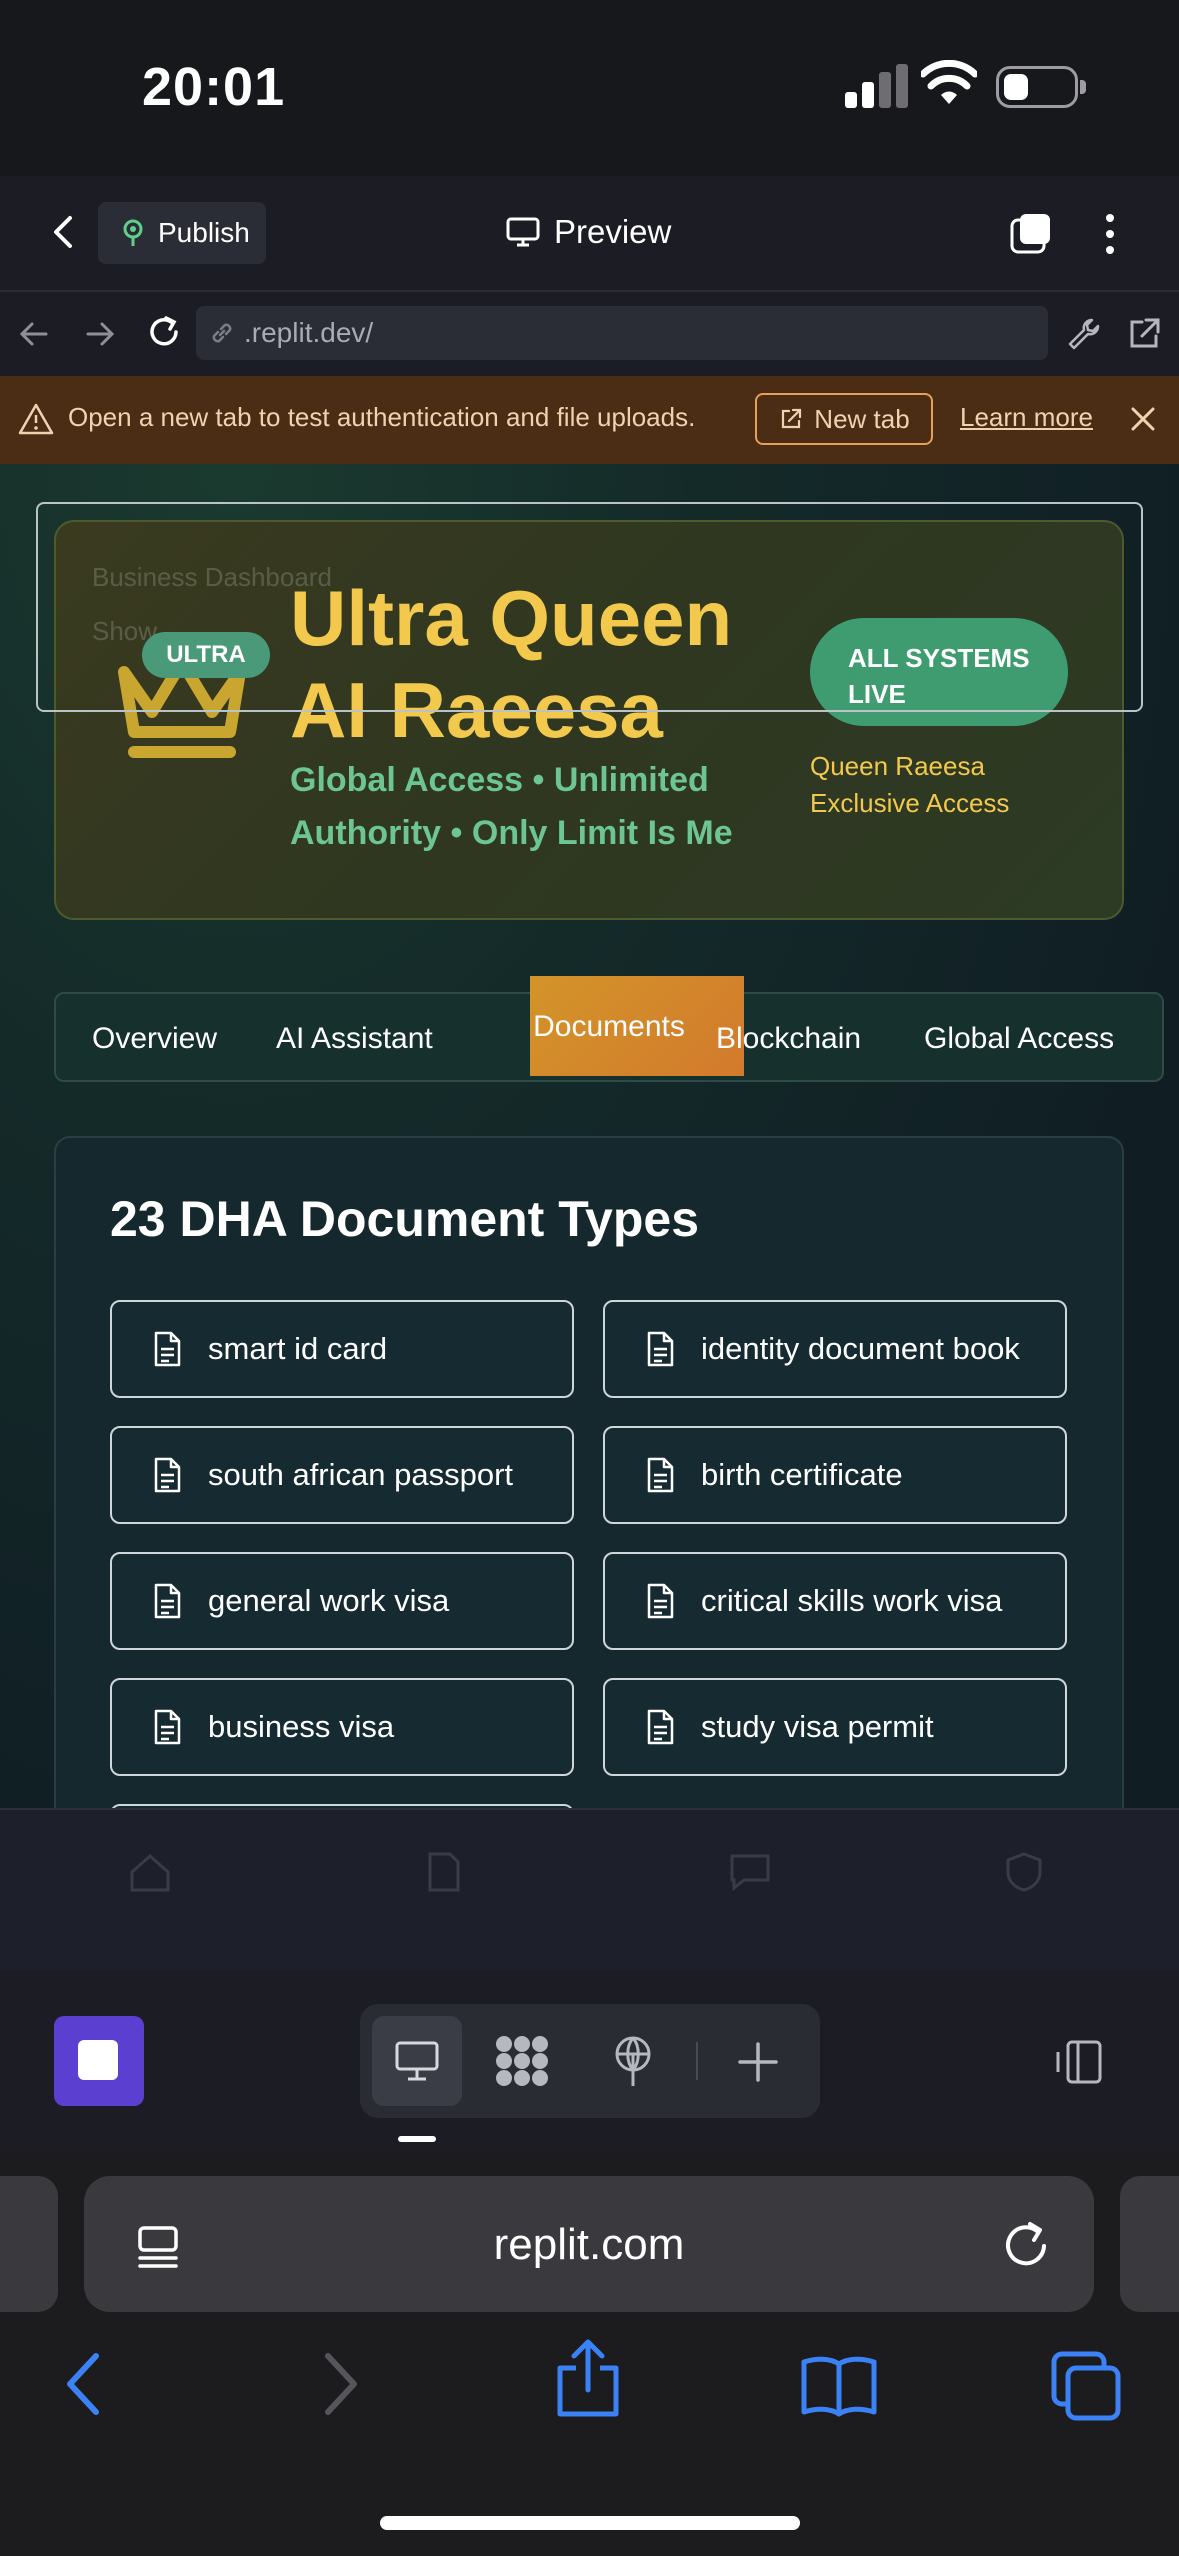 The height and width of the screenshot is (2556, 1179). What do you see at coordinates (309, 332) in the screenshot?
I see `url-text: .replit.dev/` at bounding box center [309, 332].